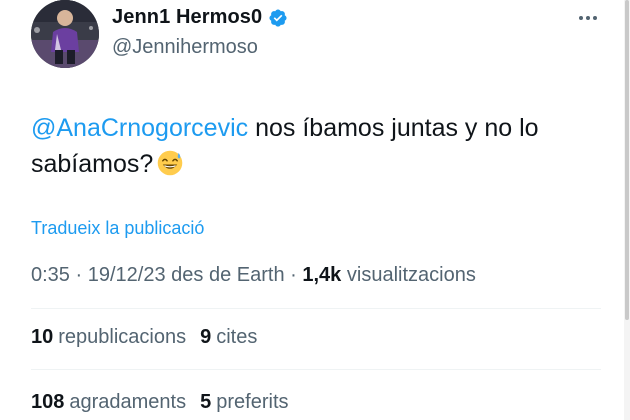 This screenshot has width=630, height=420. I want to click on verified-badge-icon, so click(278, 18).